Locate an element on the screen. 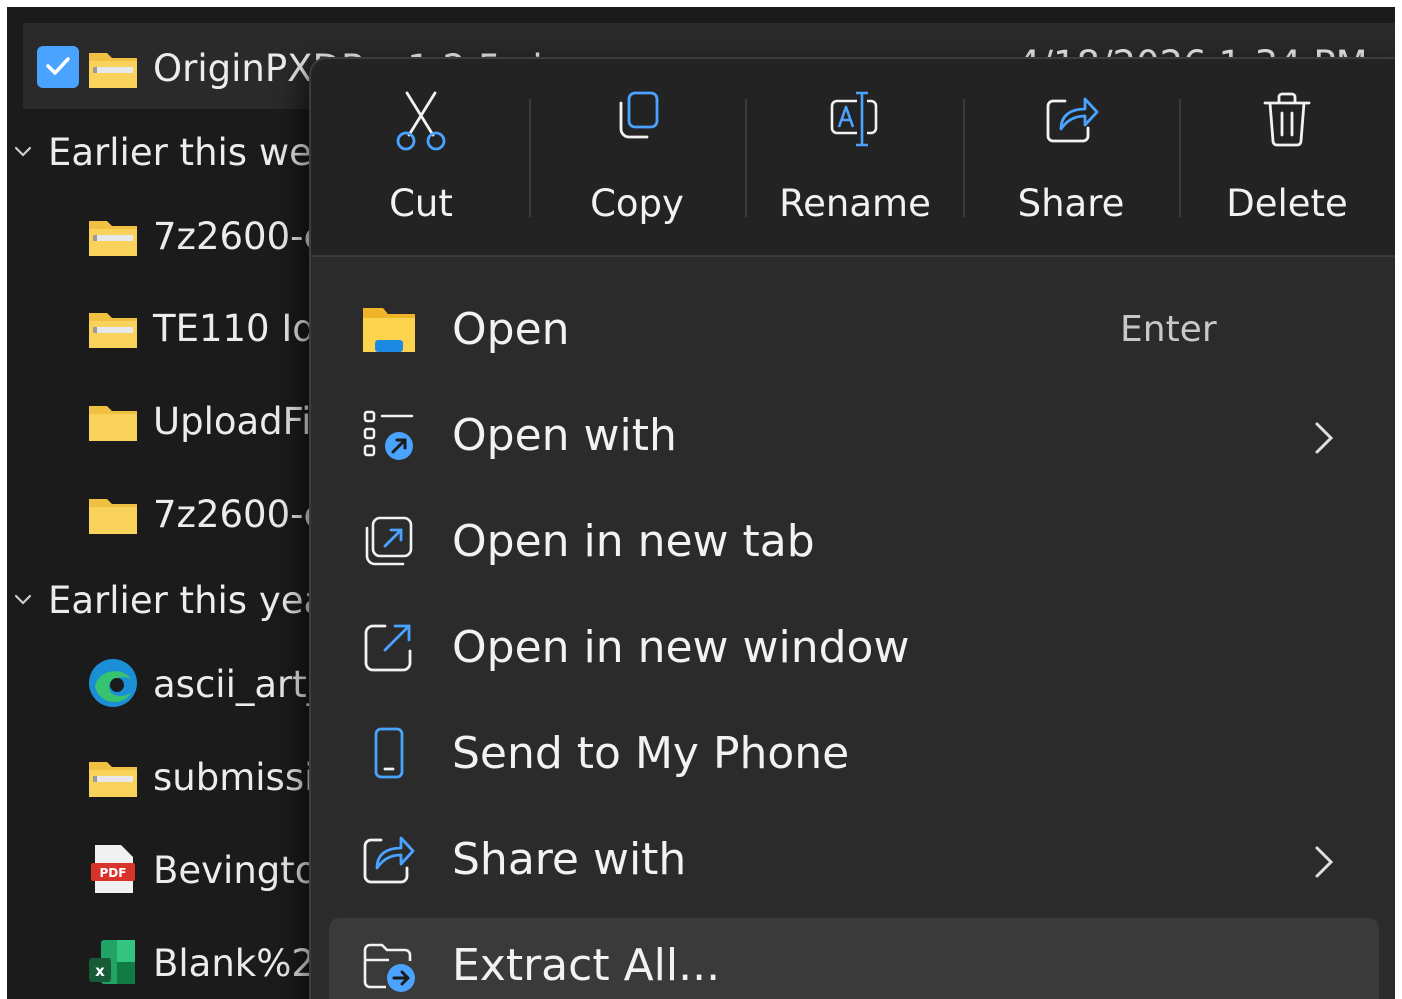  share-button: Share is located at coordinates (1071, 164).